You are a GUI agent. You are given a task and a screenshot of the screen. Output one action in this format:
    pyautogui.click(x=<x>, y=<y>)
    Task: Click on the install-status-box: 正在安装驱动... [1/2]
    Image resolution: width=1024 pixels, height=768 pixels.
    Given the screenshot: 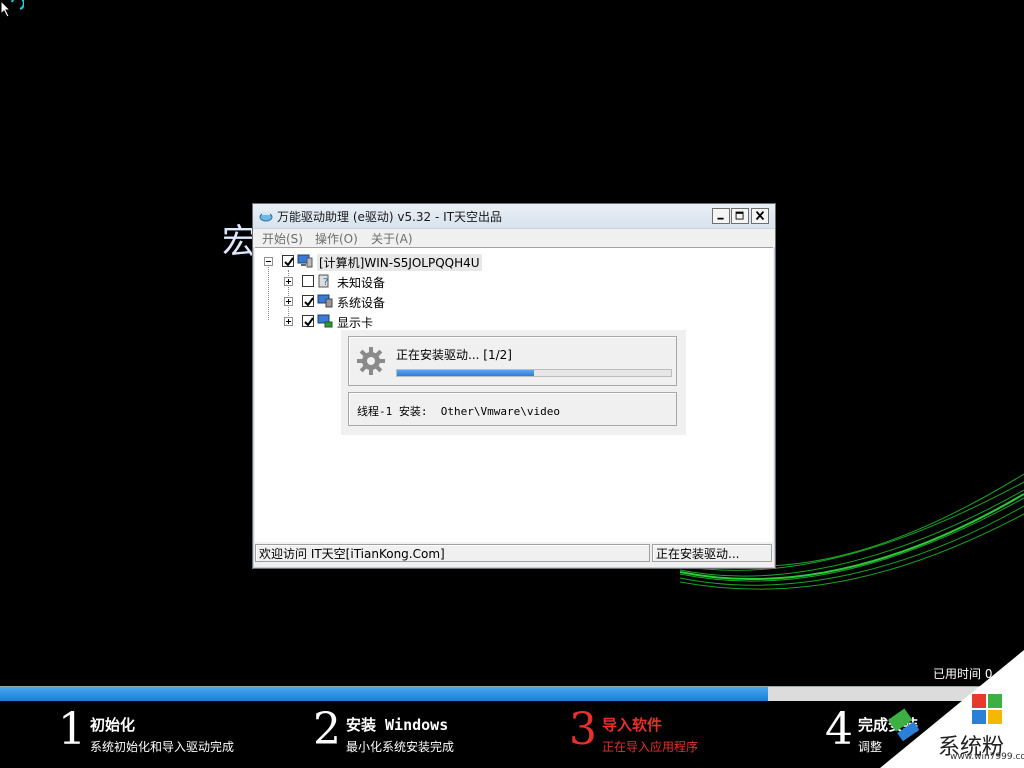 What is the action you would take?
    pyautogui.click(x=512, y=361)
    